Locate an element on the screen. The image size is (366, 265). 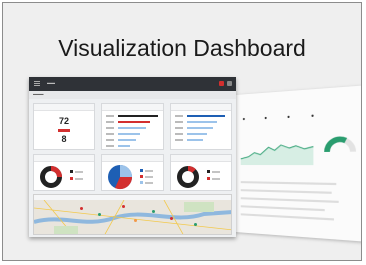
back-kpi-1: • is located at coordinates (244, 120).